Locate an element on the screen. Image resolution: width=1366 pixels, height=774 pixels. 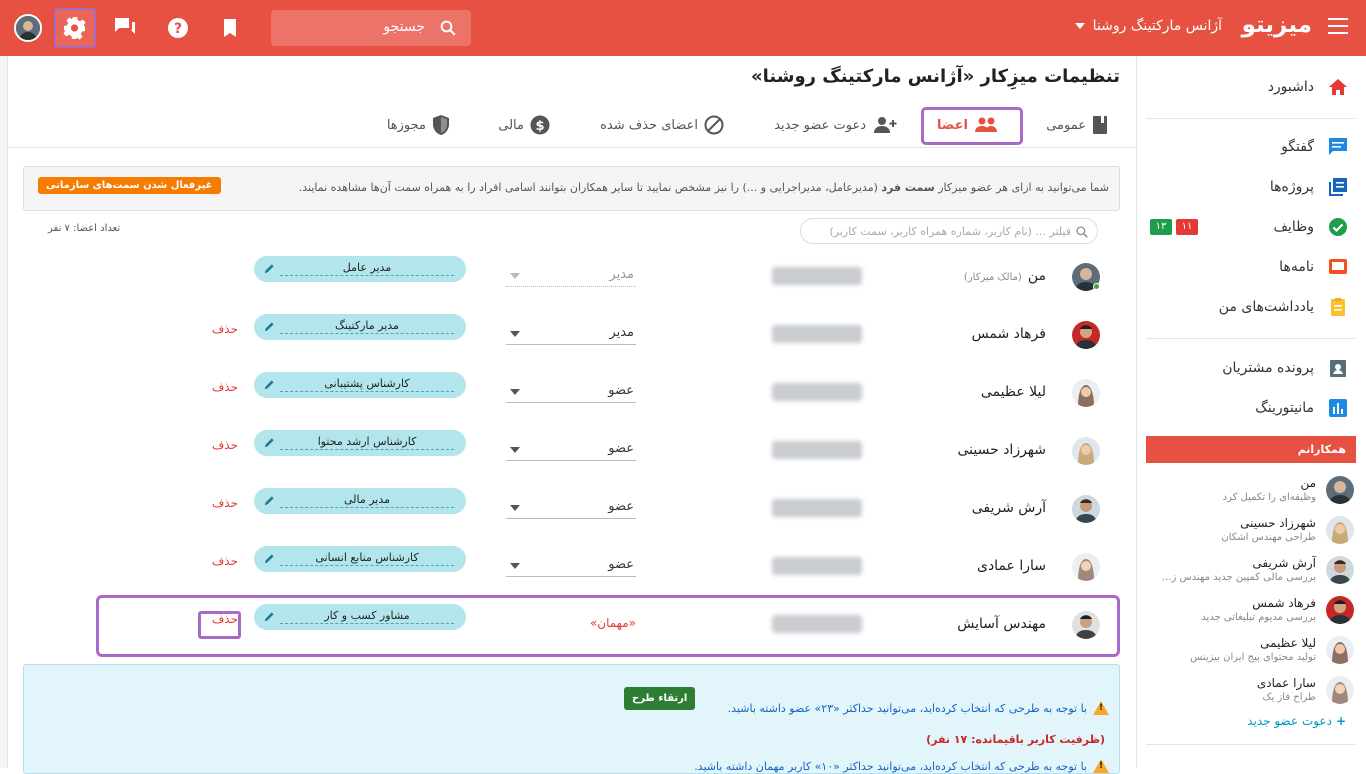
help-icon: ? is located at coordinates (178, 28).